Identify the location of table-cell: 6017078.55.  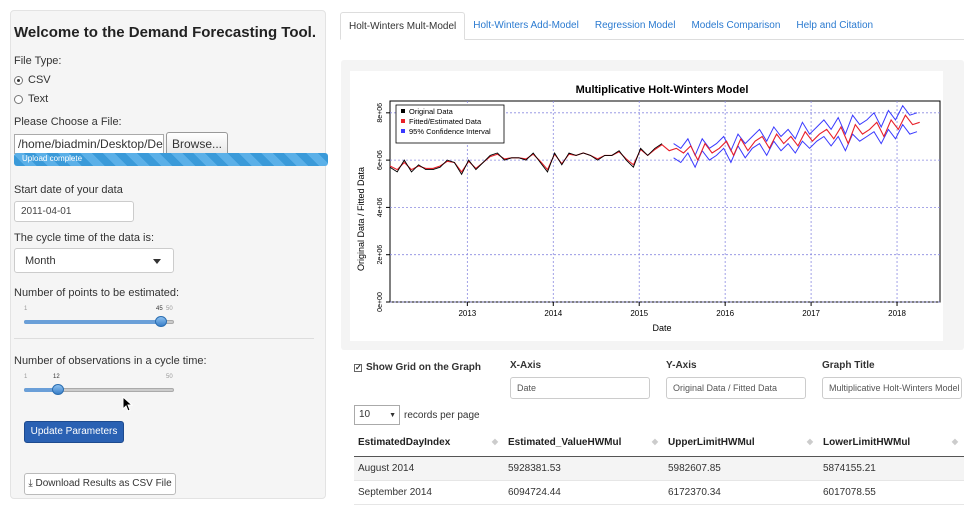
(891, 492).